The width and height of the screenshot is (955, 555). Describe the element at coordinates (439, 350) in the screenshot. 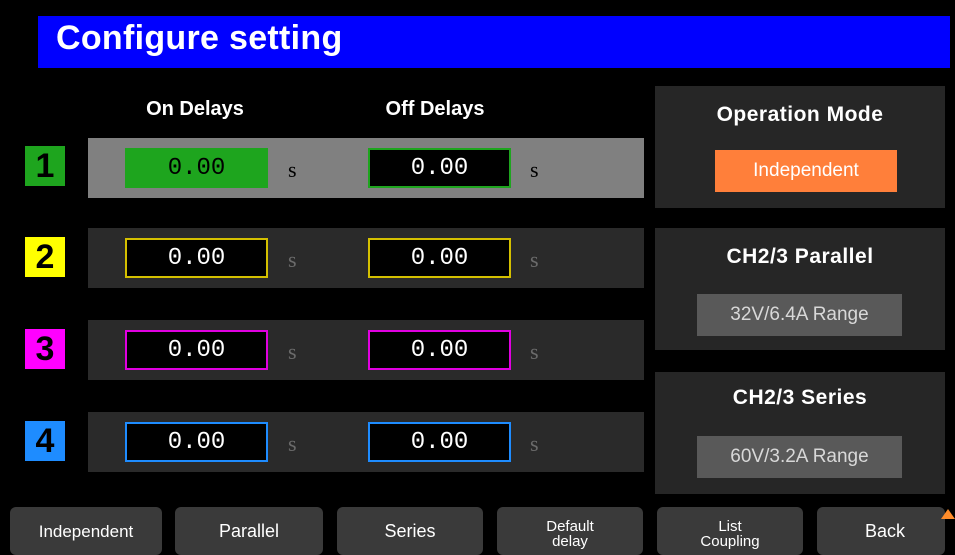

I see `channel-3-off-delay-input: 0.00` at that location.